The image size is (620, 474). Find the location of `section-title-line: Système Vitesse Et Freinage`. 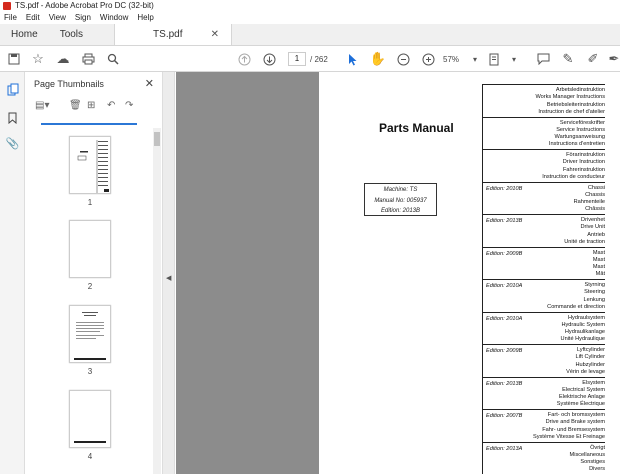

section-title-line: Système Vitesse Et Freinage is located at coordinates (568, 436).